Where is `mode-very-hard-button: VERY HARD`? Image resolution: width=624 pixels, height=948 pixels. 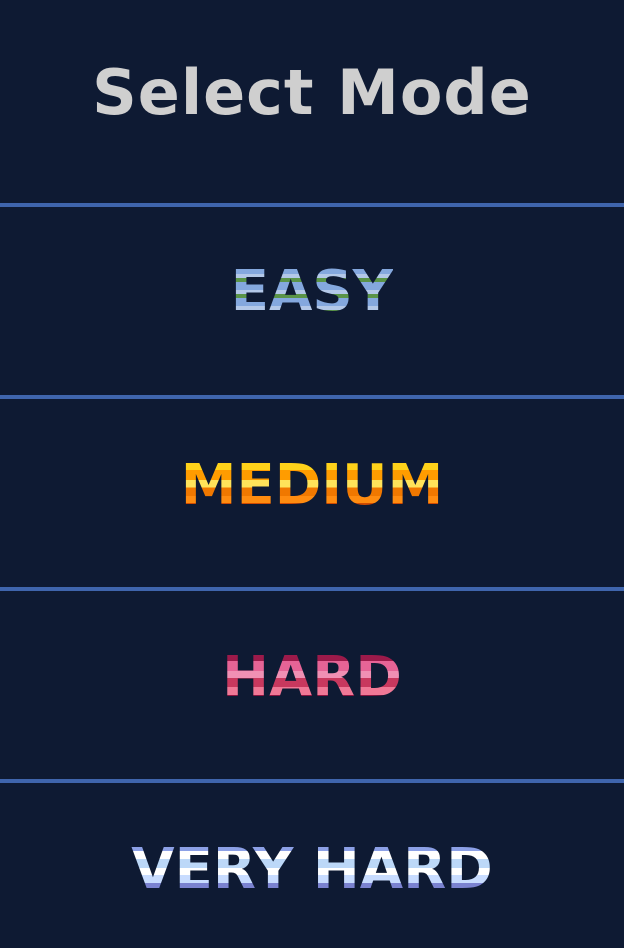
mode-very-hard-button: VERY HARD is located at coordinates (312, 870).